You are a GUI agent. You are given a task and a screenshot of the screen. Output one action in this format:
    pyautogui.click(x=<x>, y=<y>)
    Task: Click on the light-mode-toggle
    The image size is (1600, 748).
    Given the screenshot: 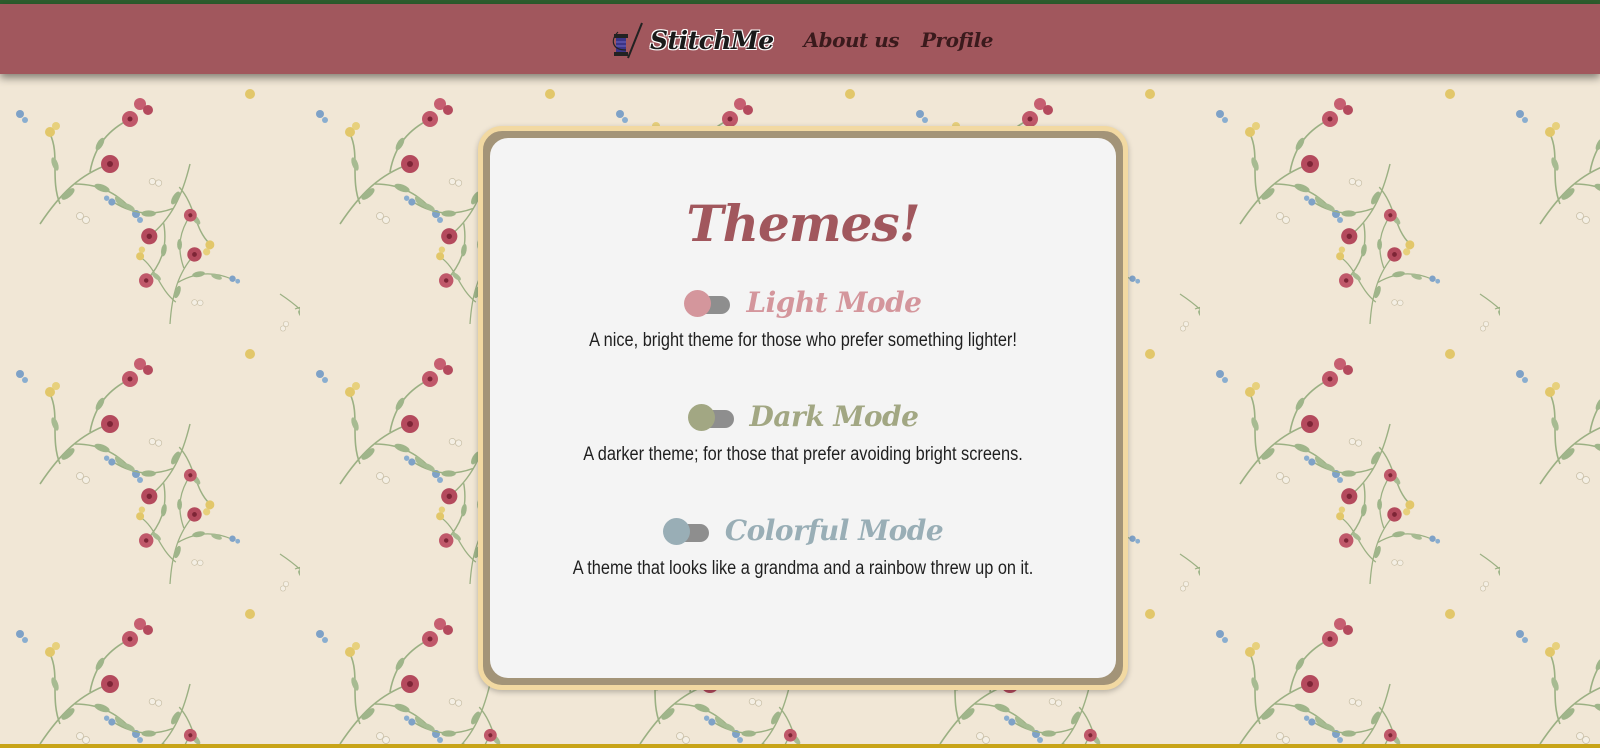 What is the action you would take?
    pyautogui.click(x=708, y=303)
    